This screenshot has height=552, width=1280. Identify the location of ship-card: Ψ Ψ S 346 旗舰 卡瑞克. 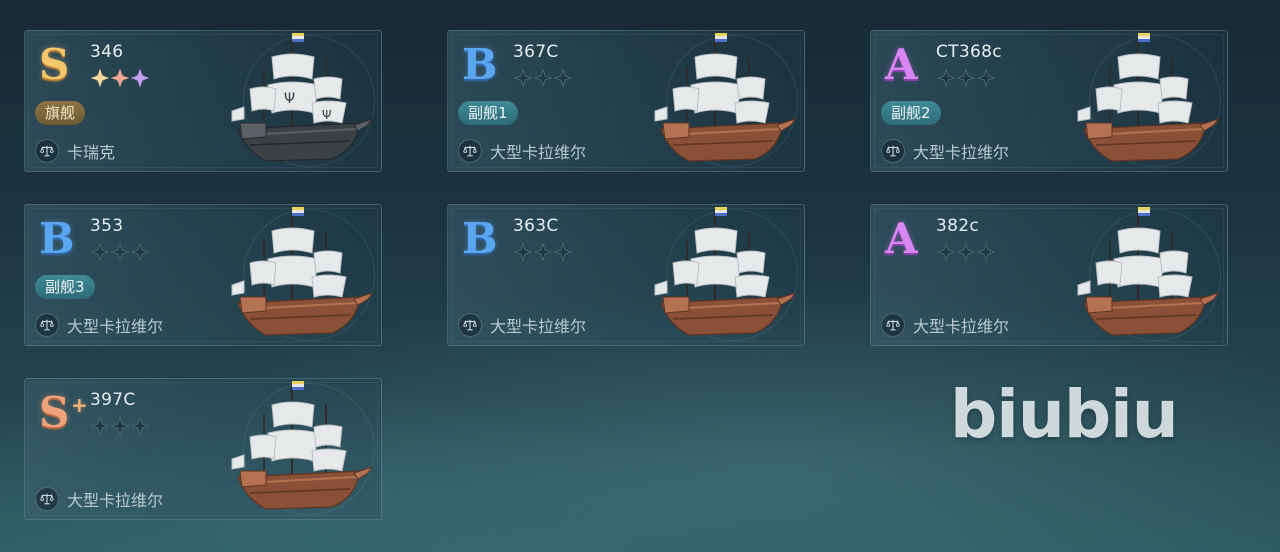
(203, 101).